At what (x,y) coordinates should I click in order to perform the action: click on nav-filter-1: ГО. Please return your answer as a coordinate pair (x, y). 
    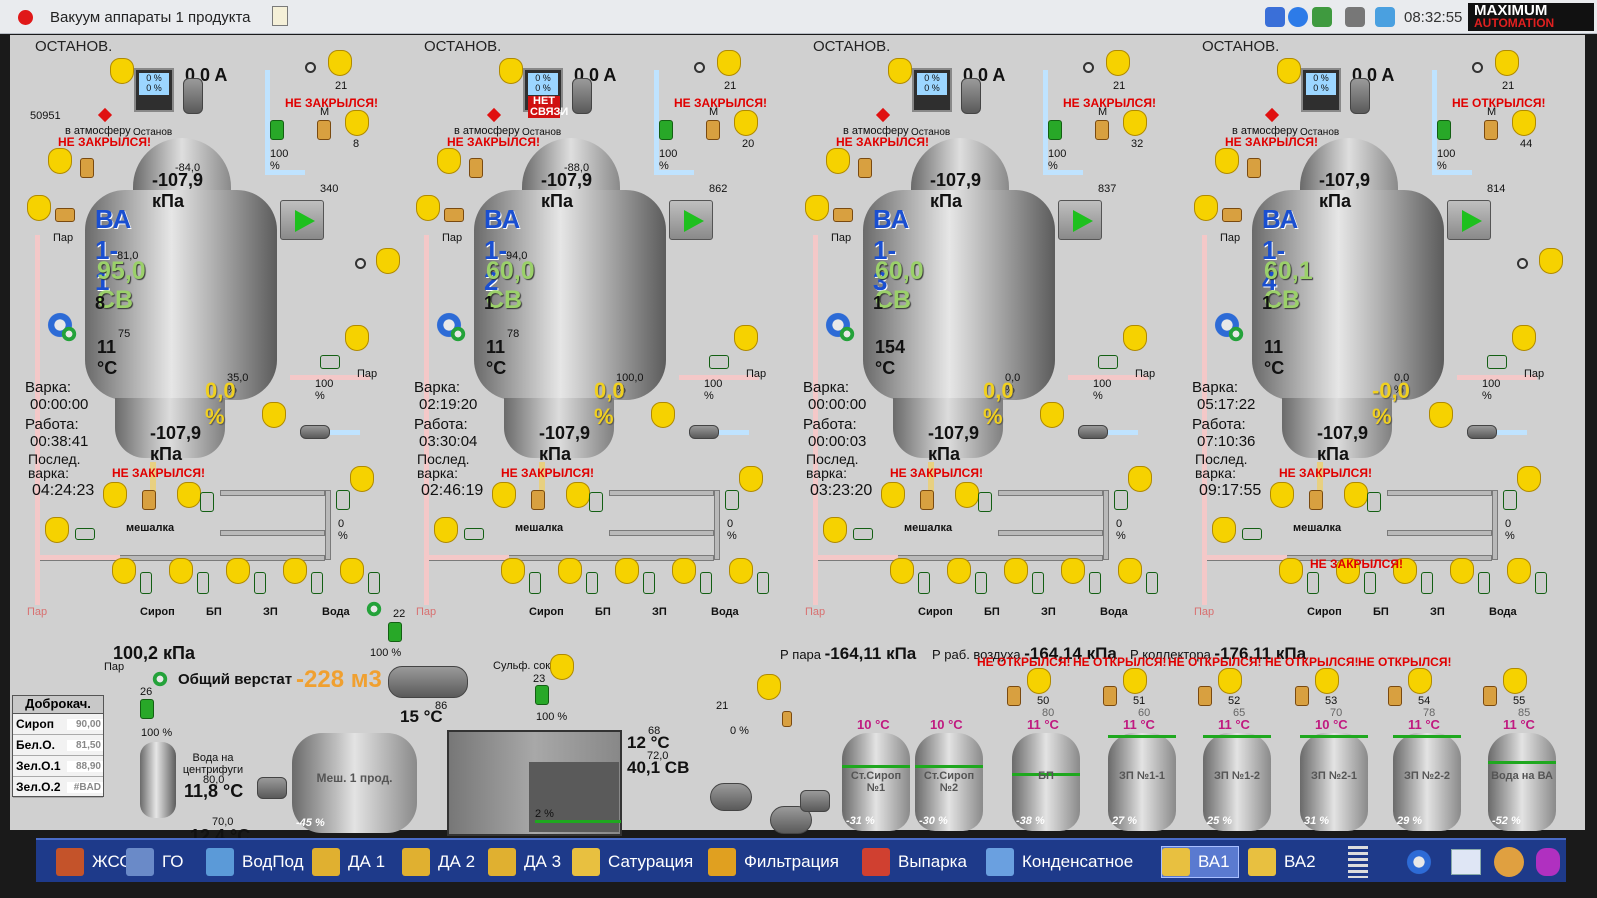
    Looking at the image, I should click on (154, 862).